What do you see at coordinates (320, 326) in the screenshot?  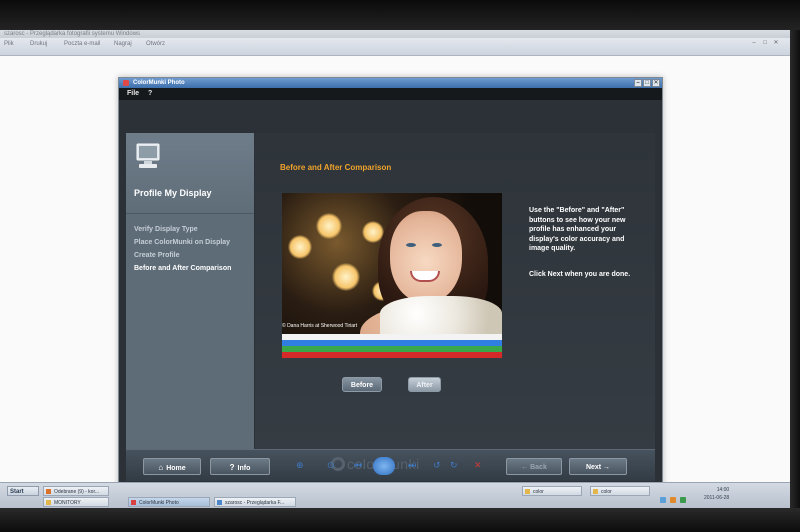 I see `photo-credit: © Dana Harris at Sherwood Tiriart` at bounding box center [320, 326].